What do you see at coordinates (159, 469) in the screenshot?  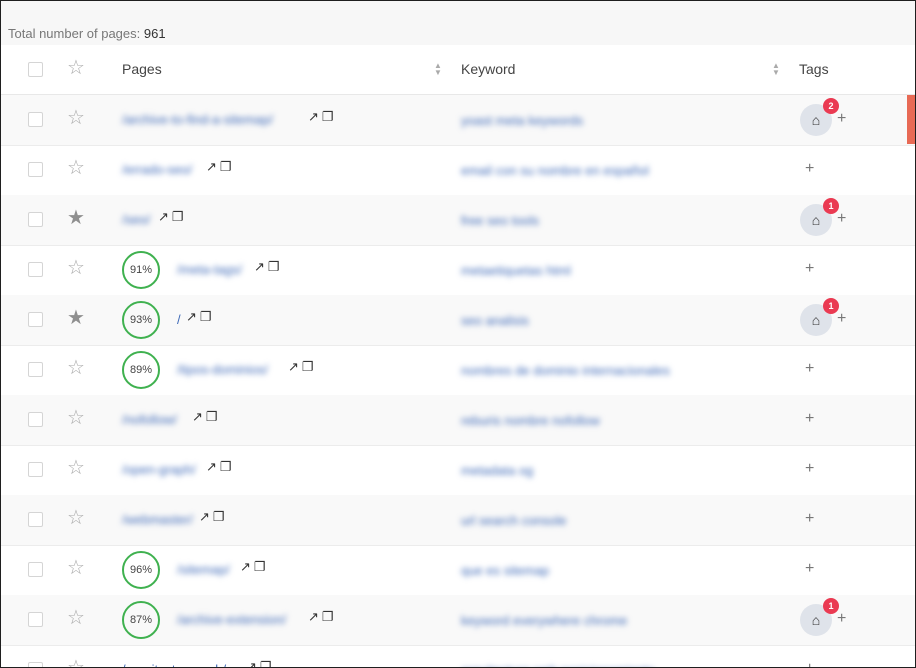 I see `page-url-link: /open-graph/` at bounding box center [159, 469].